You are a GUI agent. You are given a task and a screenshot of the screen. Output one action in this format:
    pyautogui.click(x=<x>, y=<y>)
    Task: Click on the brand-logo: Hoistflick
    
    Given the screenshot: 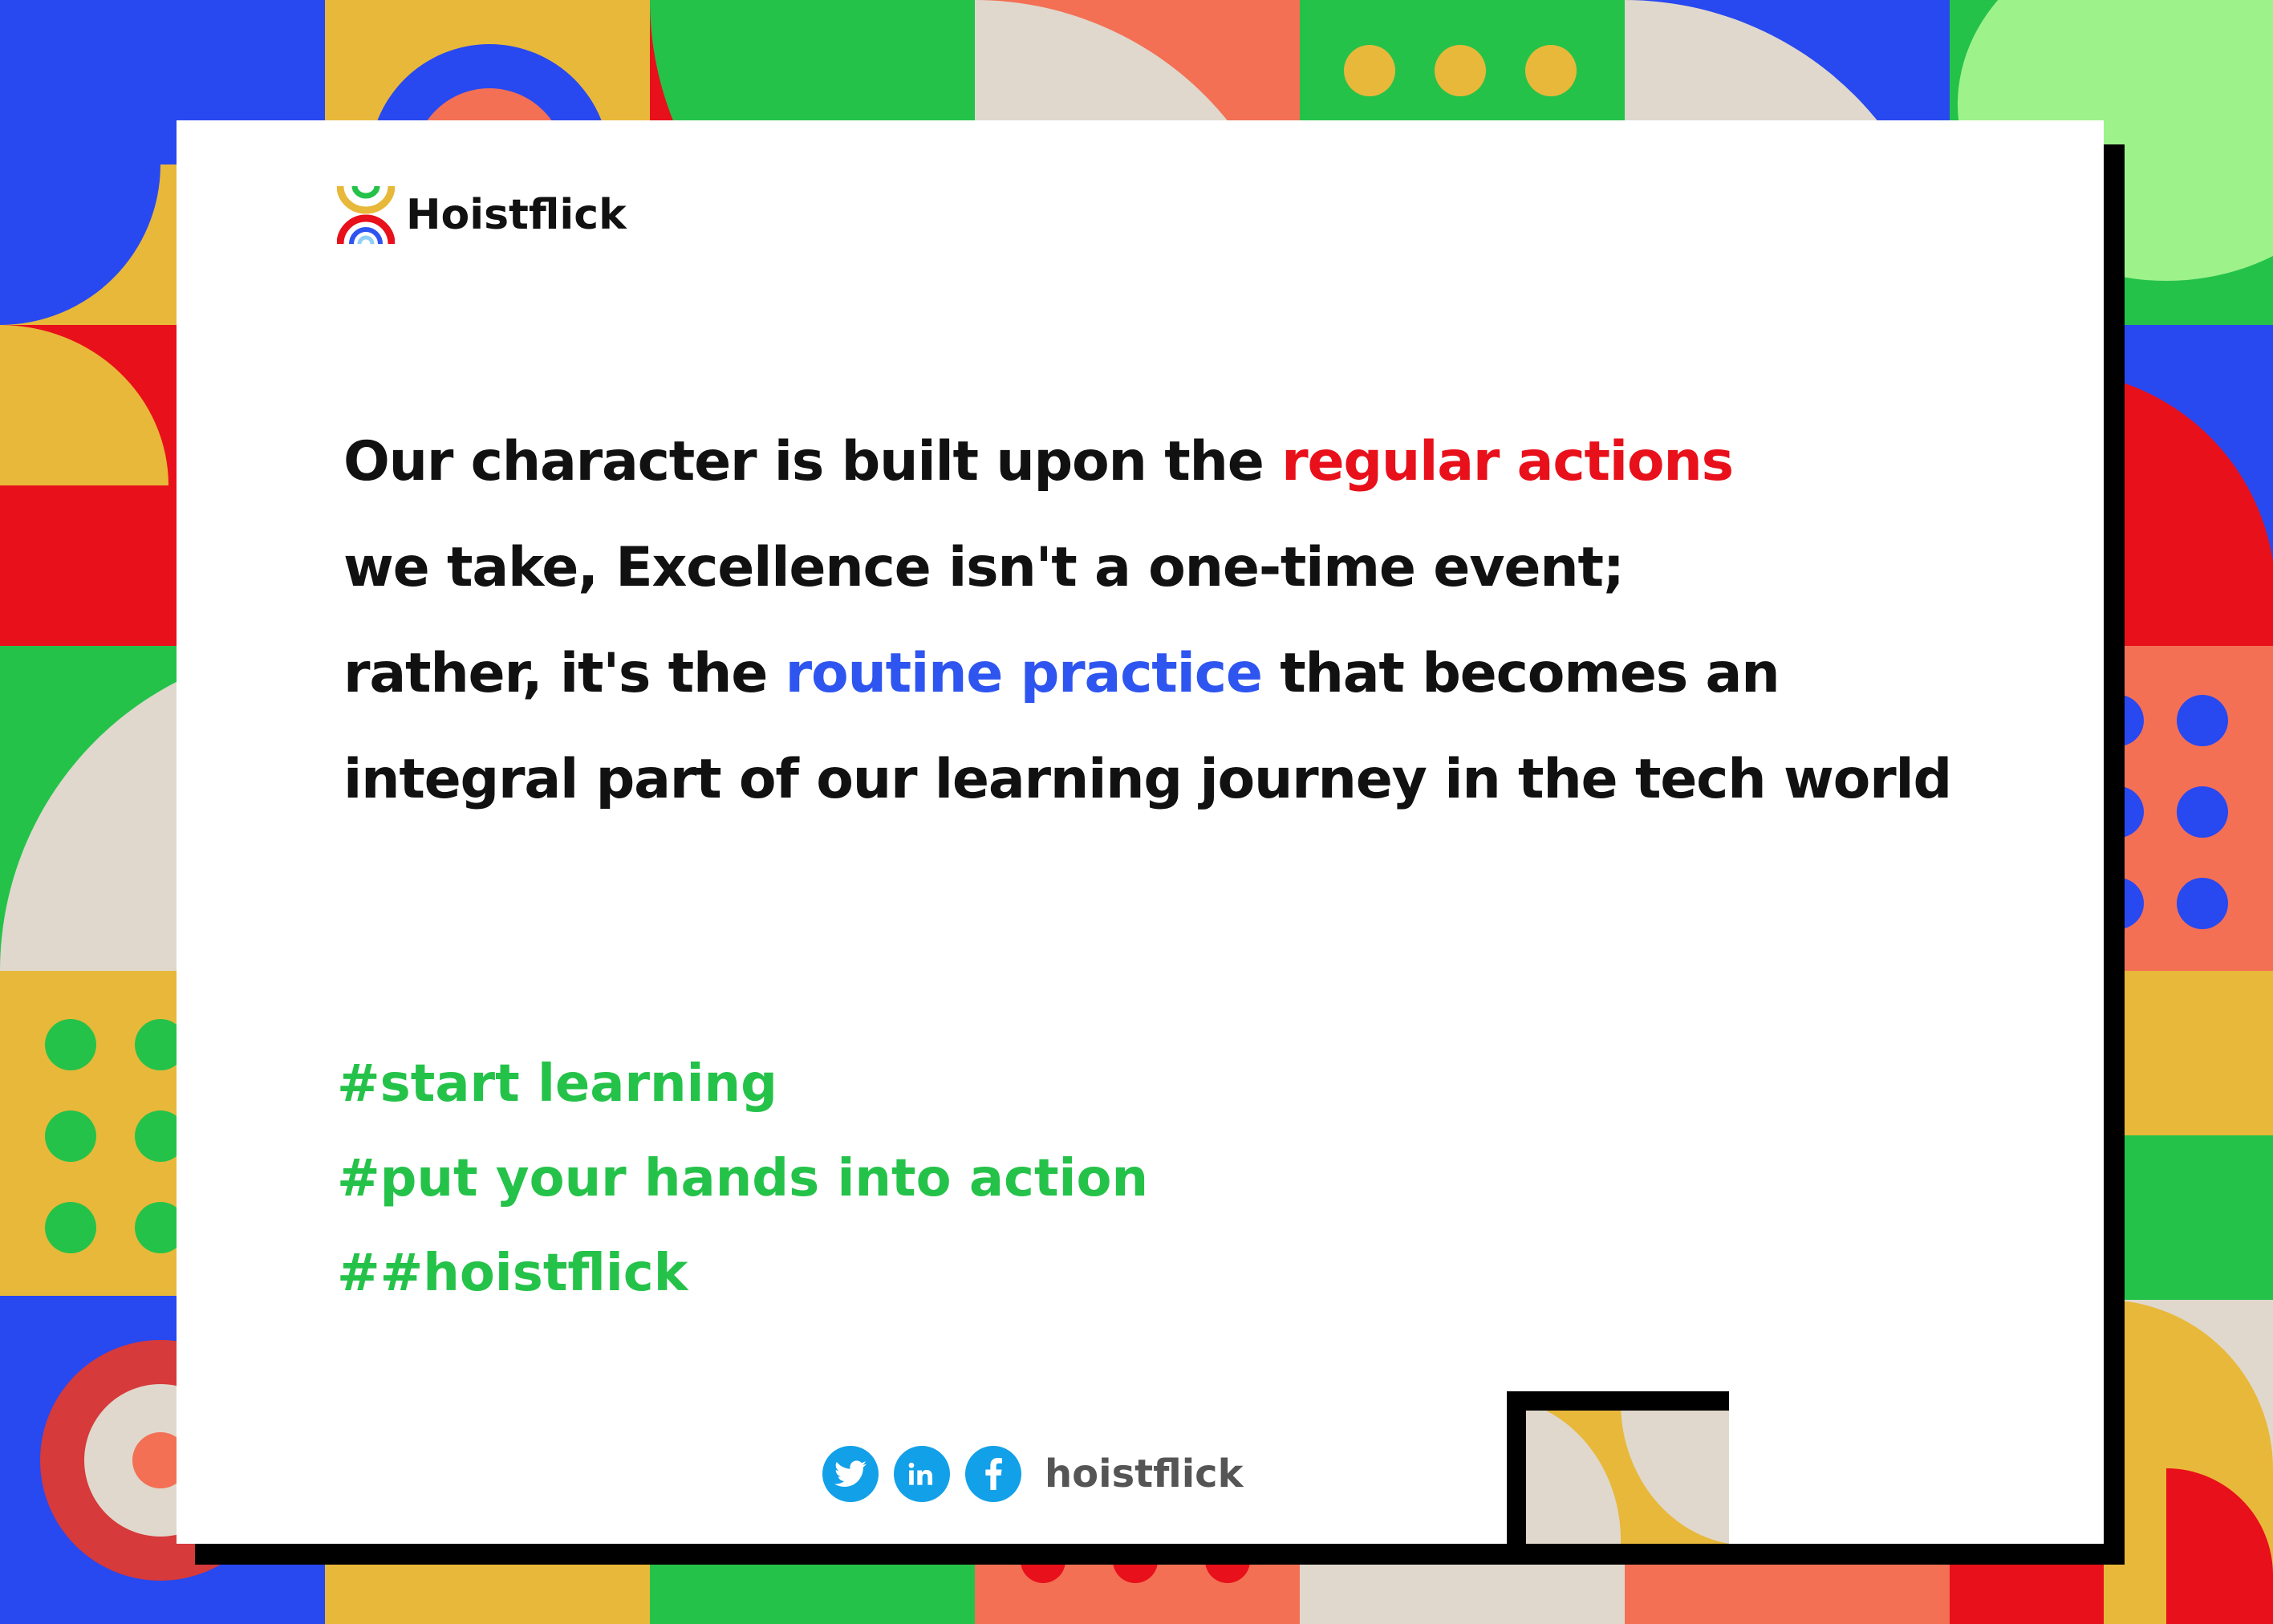 What is the action you would take?
    pyautogui.click(x=482, y=215)
    